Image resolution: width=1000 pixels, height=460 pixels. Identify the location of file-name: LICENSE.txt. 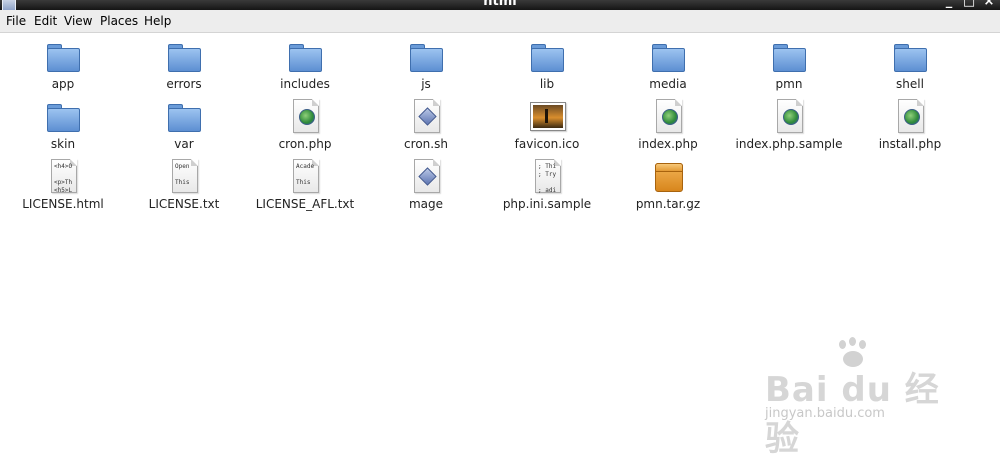
(184, 204).